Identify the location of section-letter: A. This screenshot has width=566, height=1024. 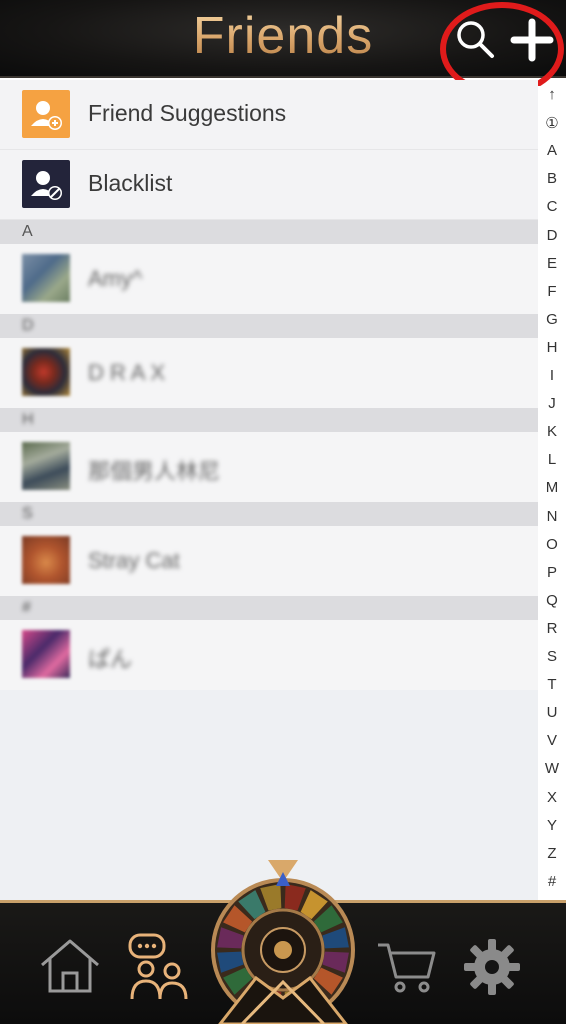
(27, 231).